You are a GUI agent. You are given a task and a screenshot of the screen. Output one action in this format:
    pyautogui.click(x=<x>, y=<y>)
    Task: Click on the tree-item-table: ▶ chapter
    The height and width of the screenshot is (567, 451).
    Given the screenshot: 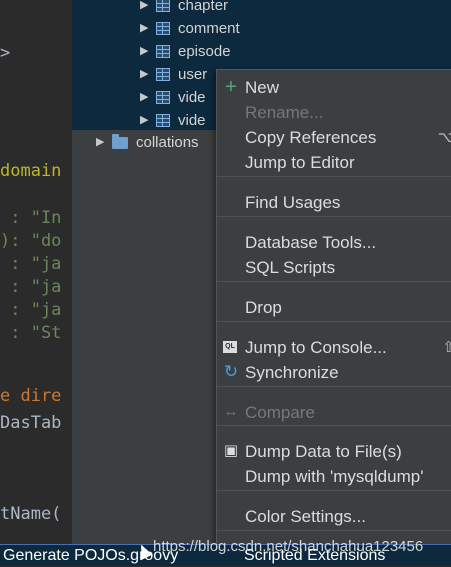 What is the action you would take?
    pyautogui.click(x=184, y=8)
    